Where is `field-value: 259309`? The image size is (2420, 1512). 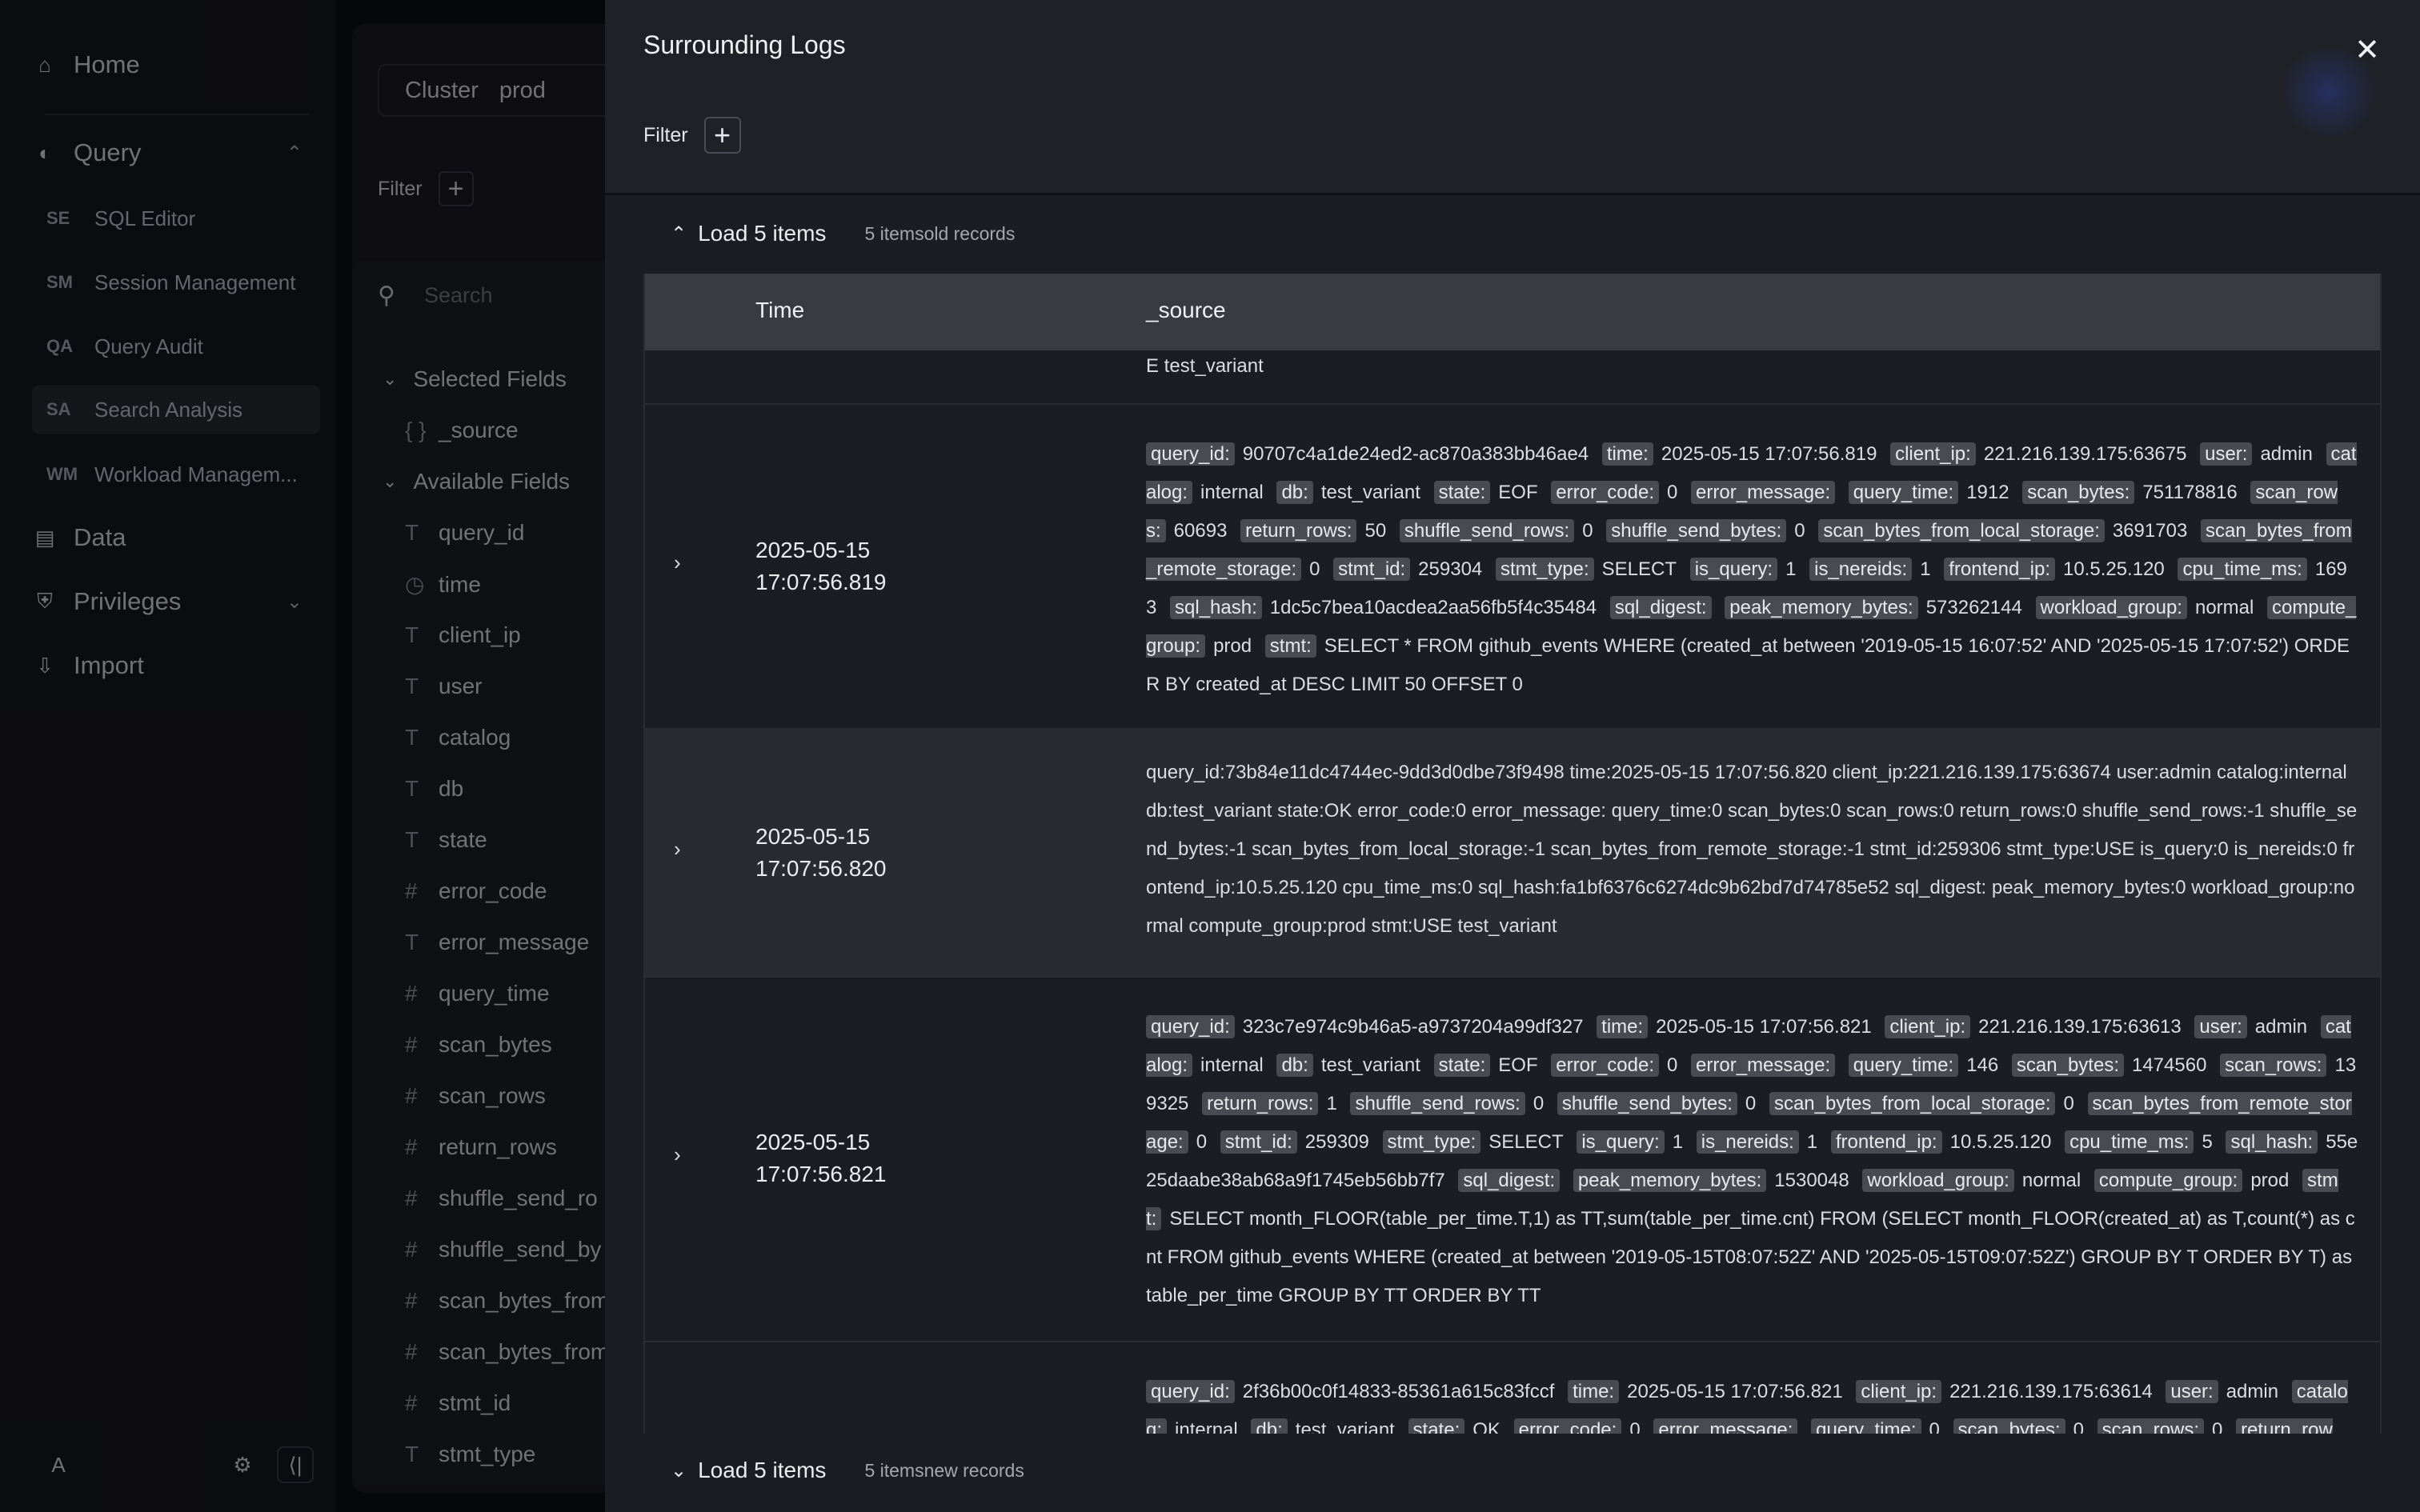 field-value: 259309 is located at coordinates (1336, 1142).